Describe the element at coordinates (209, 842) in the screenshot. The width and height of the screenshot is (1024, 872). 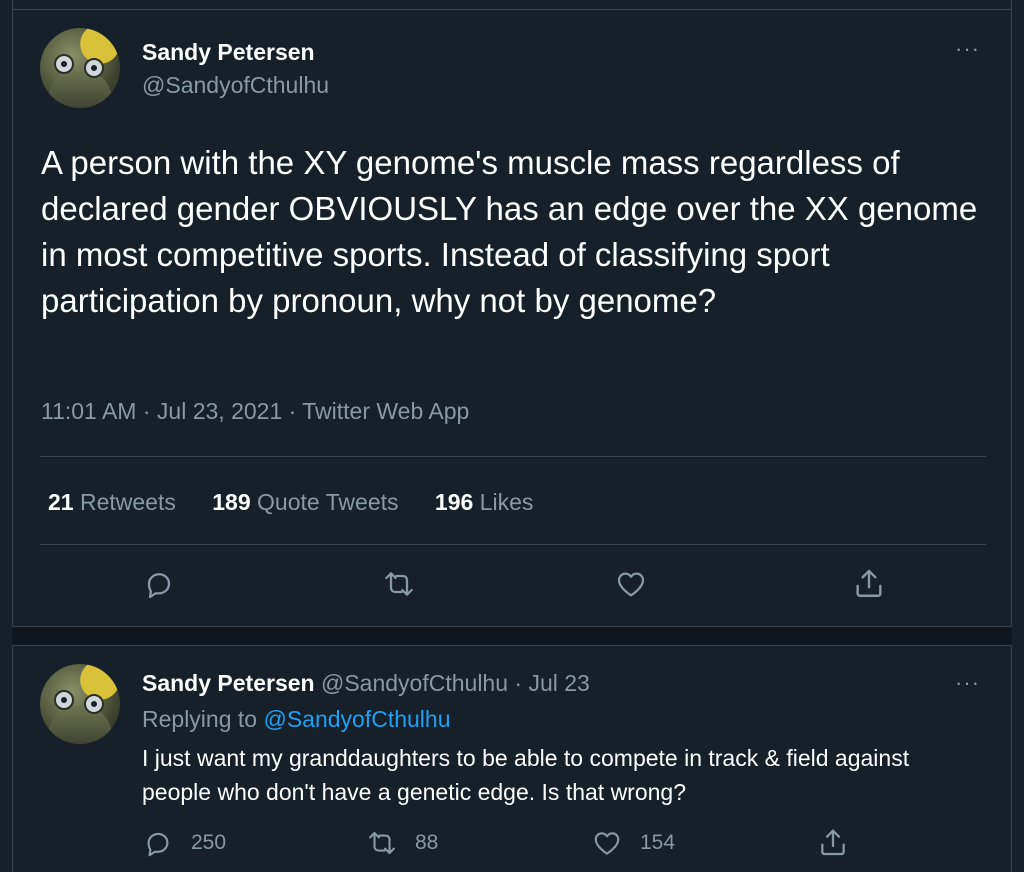
I see `reply-count: 250` at that location.